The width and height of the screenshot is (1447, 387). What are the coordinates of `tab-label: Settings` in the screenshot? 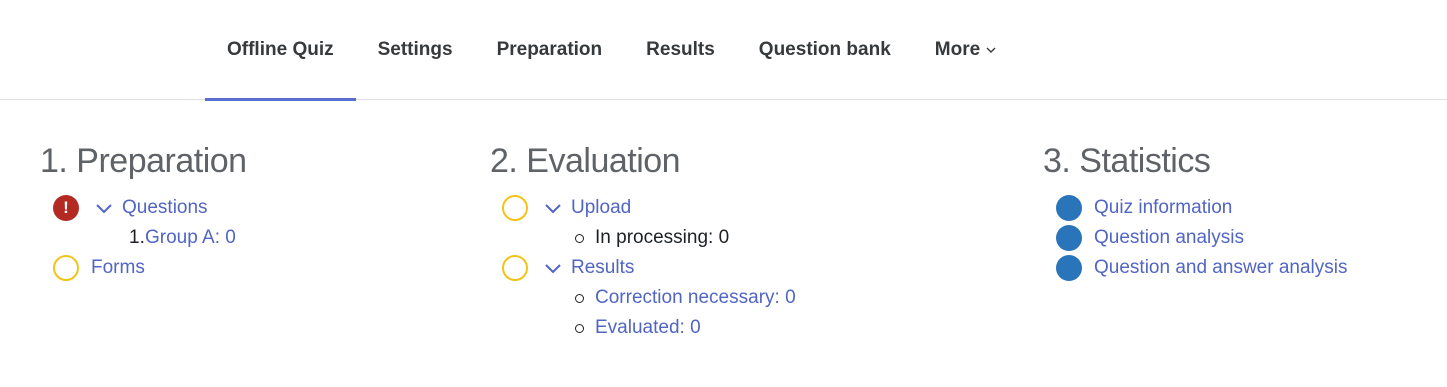 It's located at (415, 49).